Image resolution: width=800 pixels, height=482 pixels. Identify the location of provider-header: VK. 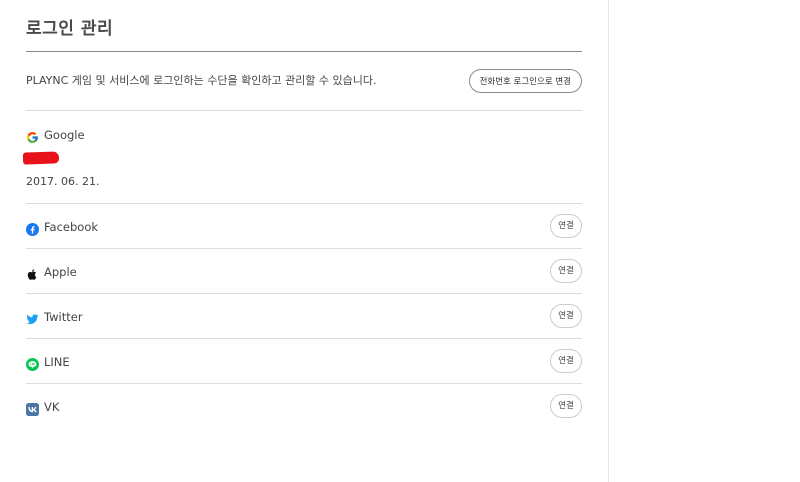
(43, 407).